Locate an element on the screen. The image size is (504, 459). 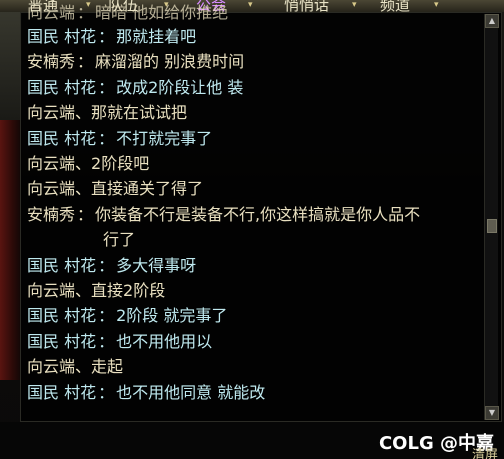
chat-text: 改成2阶段让他 装 is located at coordinates (180, 87).